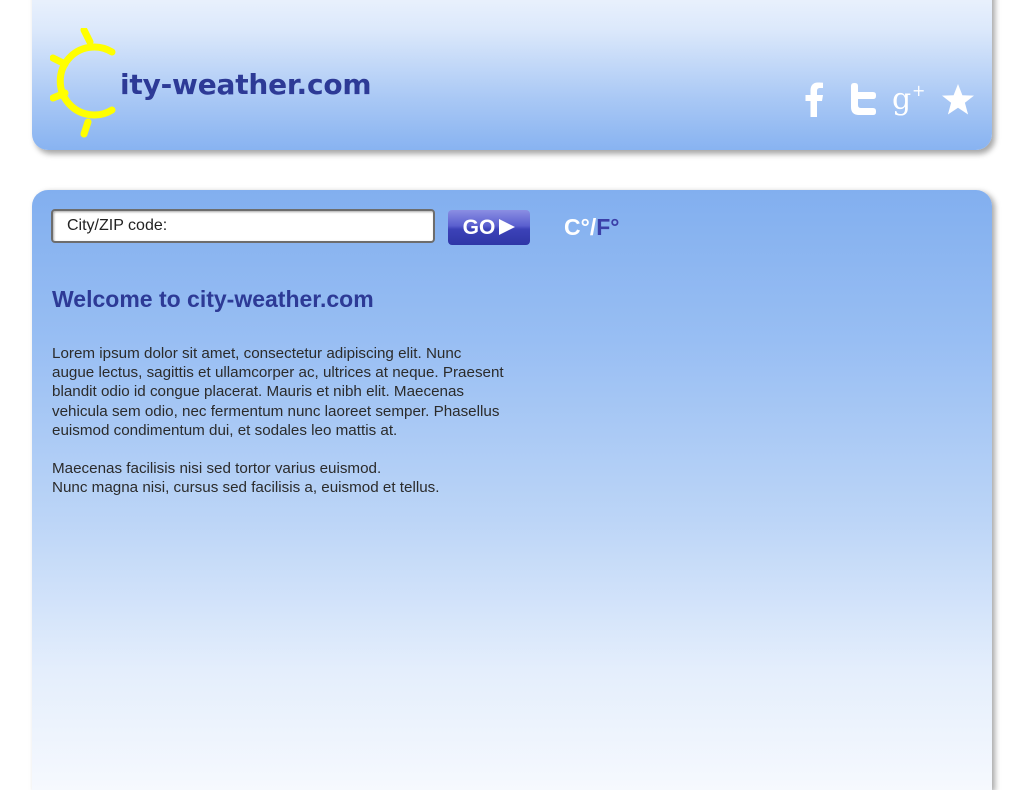  I want to click on star-icon, so click(958, 99).